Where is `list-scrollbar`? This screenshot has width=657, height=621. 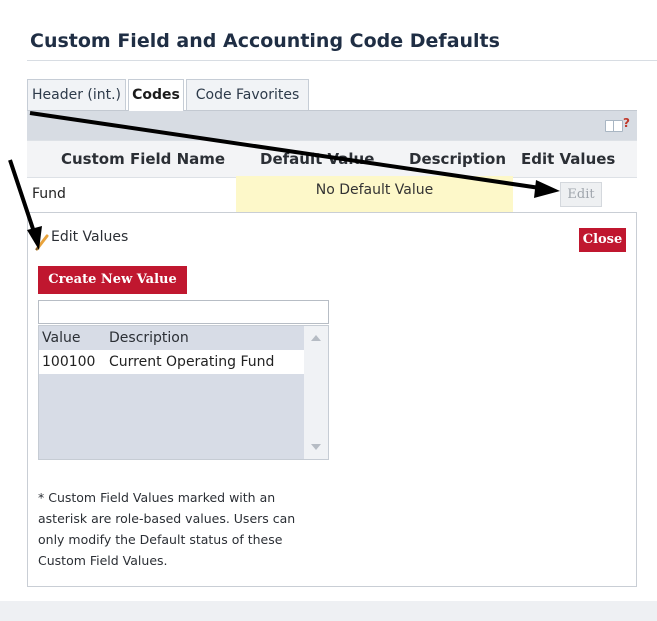
list-scrollbar is located at coordinates (316, 392).